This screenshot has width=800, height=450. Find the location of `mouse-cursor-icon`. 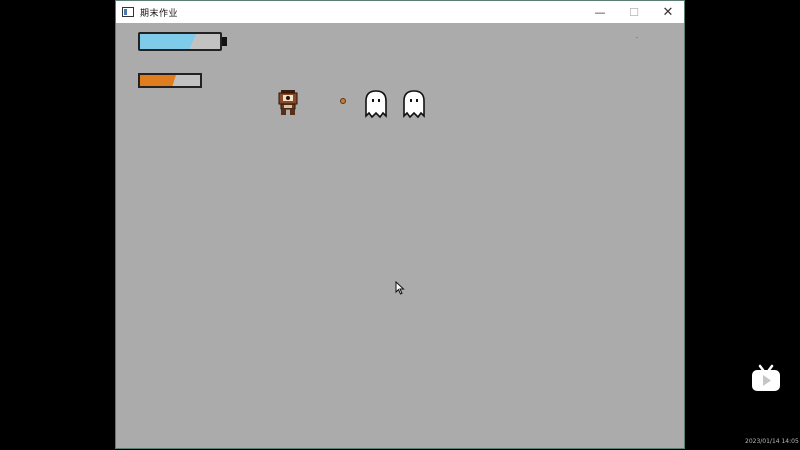

mouse-cursor-icon is located at coordinates (400, 288).